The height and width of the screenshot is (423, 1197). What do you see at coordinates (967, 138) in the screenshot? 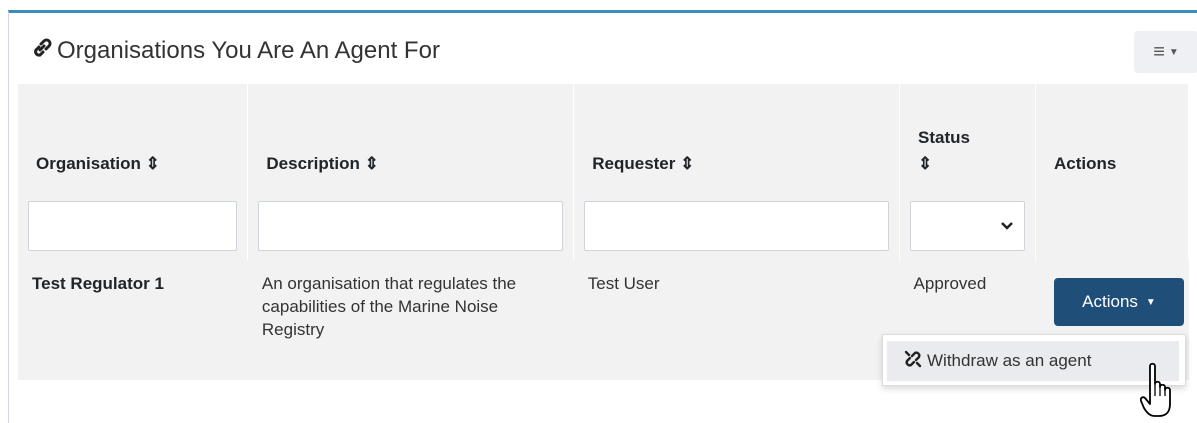
I see `column-header-status: Status ⇕` at bounding box center [967, 138].